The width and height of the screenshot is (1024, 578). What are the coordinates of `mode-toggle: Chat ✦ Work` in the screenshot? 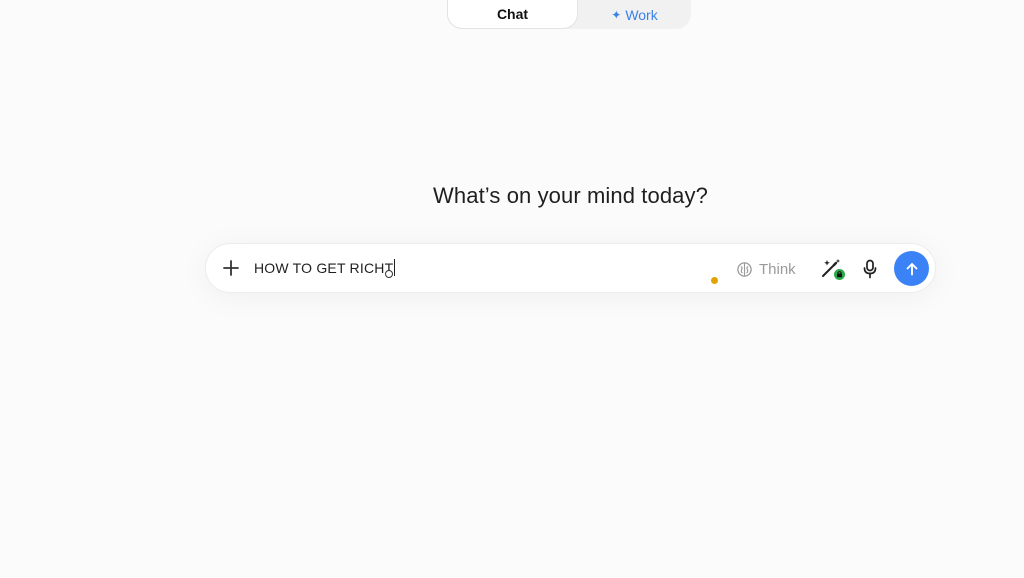 It's located at (569, 14).